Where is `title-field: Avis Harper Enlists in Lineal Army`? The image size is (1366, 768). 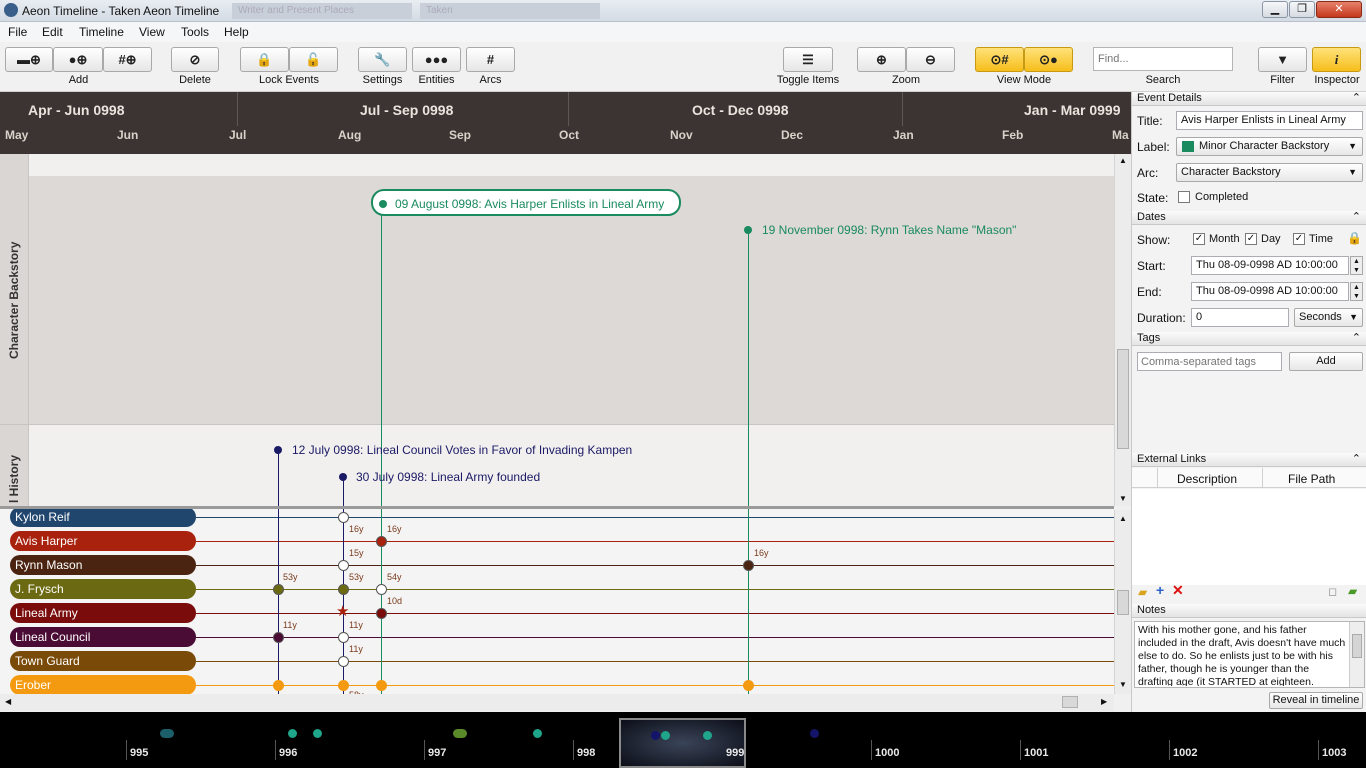
title-field: Avis Harper Enlists in Lineal Army is located at coordinates (1269, 120).